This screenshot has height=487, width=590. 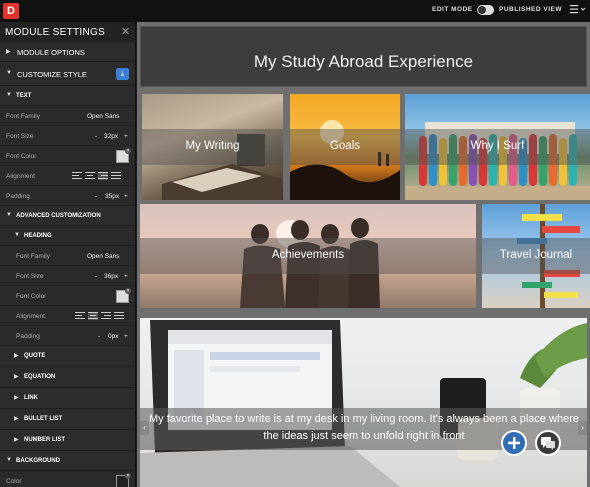 I want to click on text-font-family-row: Font Family Open Sans, so click(x=67, y=116).